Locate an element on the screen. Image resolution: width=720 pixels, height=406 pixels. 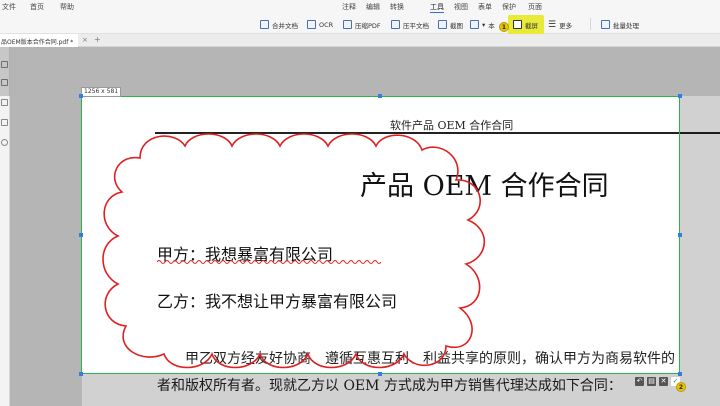
compress-label: 压缩PDF is located at coordinates (368, 25).